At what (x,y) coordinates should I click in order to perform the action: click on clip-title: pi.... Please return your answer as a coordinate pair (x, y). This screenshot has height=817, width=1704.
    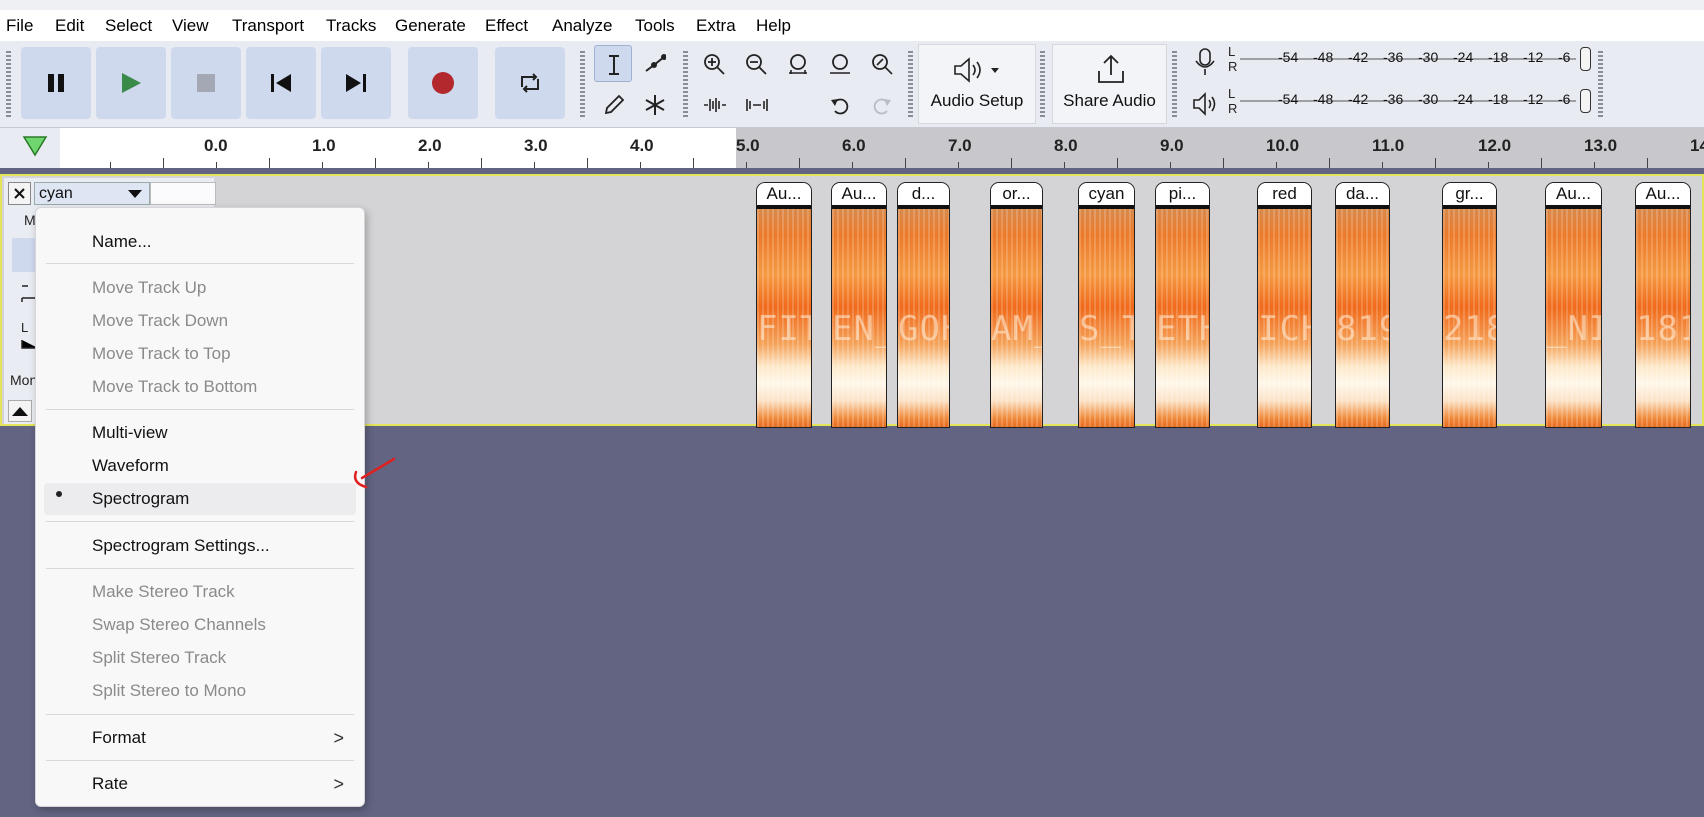
    Looking at the image, I should click on (1182, 195).